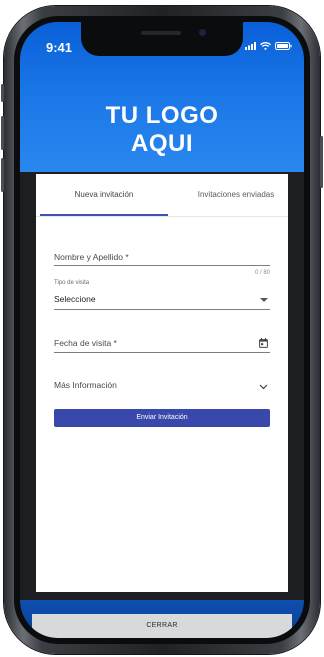 This screenshot has height=657, width=324. I want to click on visit-date-underline, so click(162, 352).